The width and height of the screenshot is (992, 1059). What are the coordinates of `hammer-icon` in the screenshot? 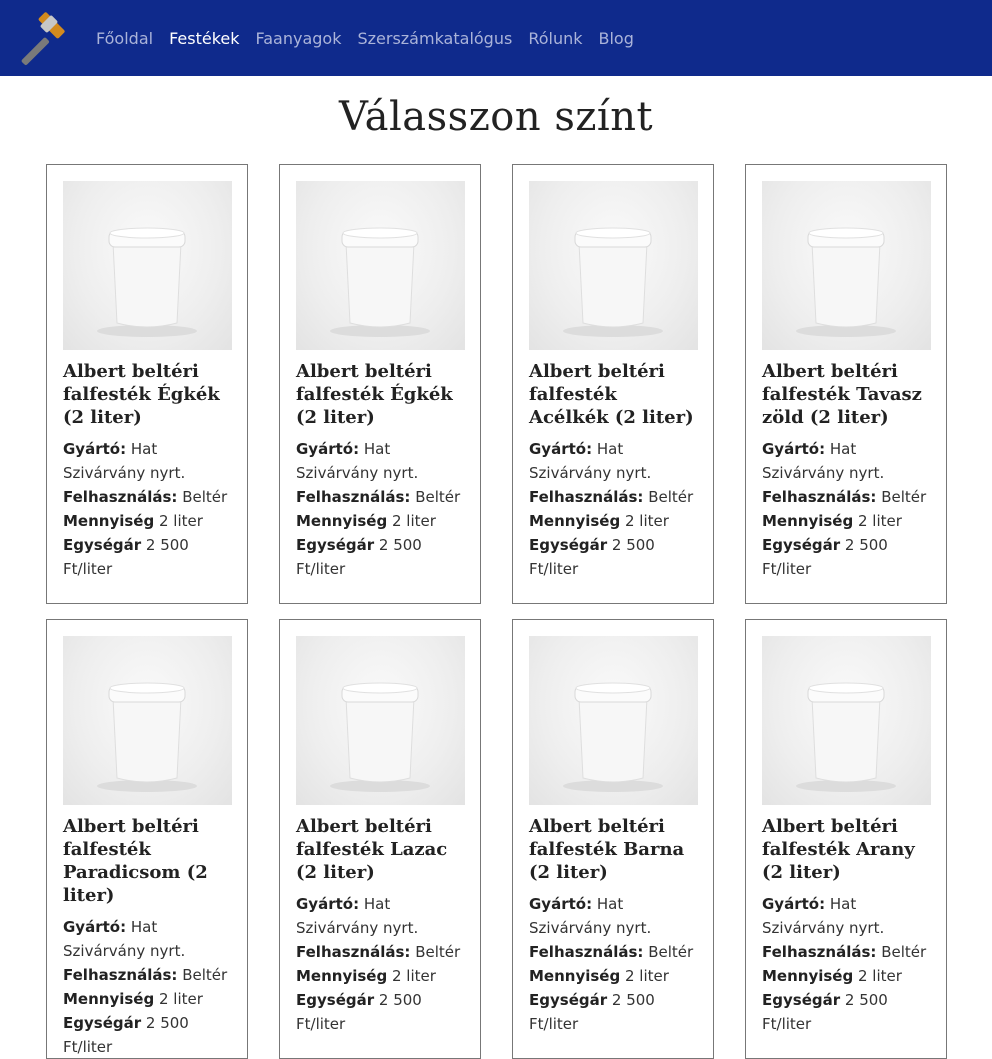 It's located at (42, 38).